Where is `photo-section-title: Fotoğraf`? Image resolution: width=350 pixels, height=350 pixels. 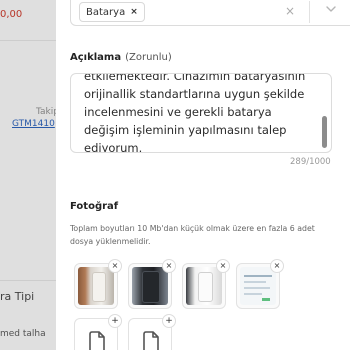 photo-section-title: Fotoğraf is located at coordinates (94, 206).